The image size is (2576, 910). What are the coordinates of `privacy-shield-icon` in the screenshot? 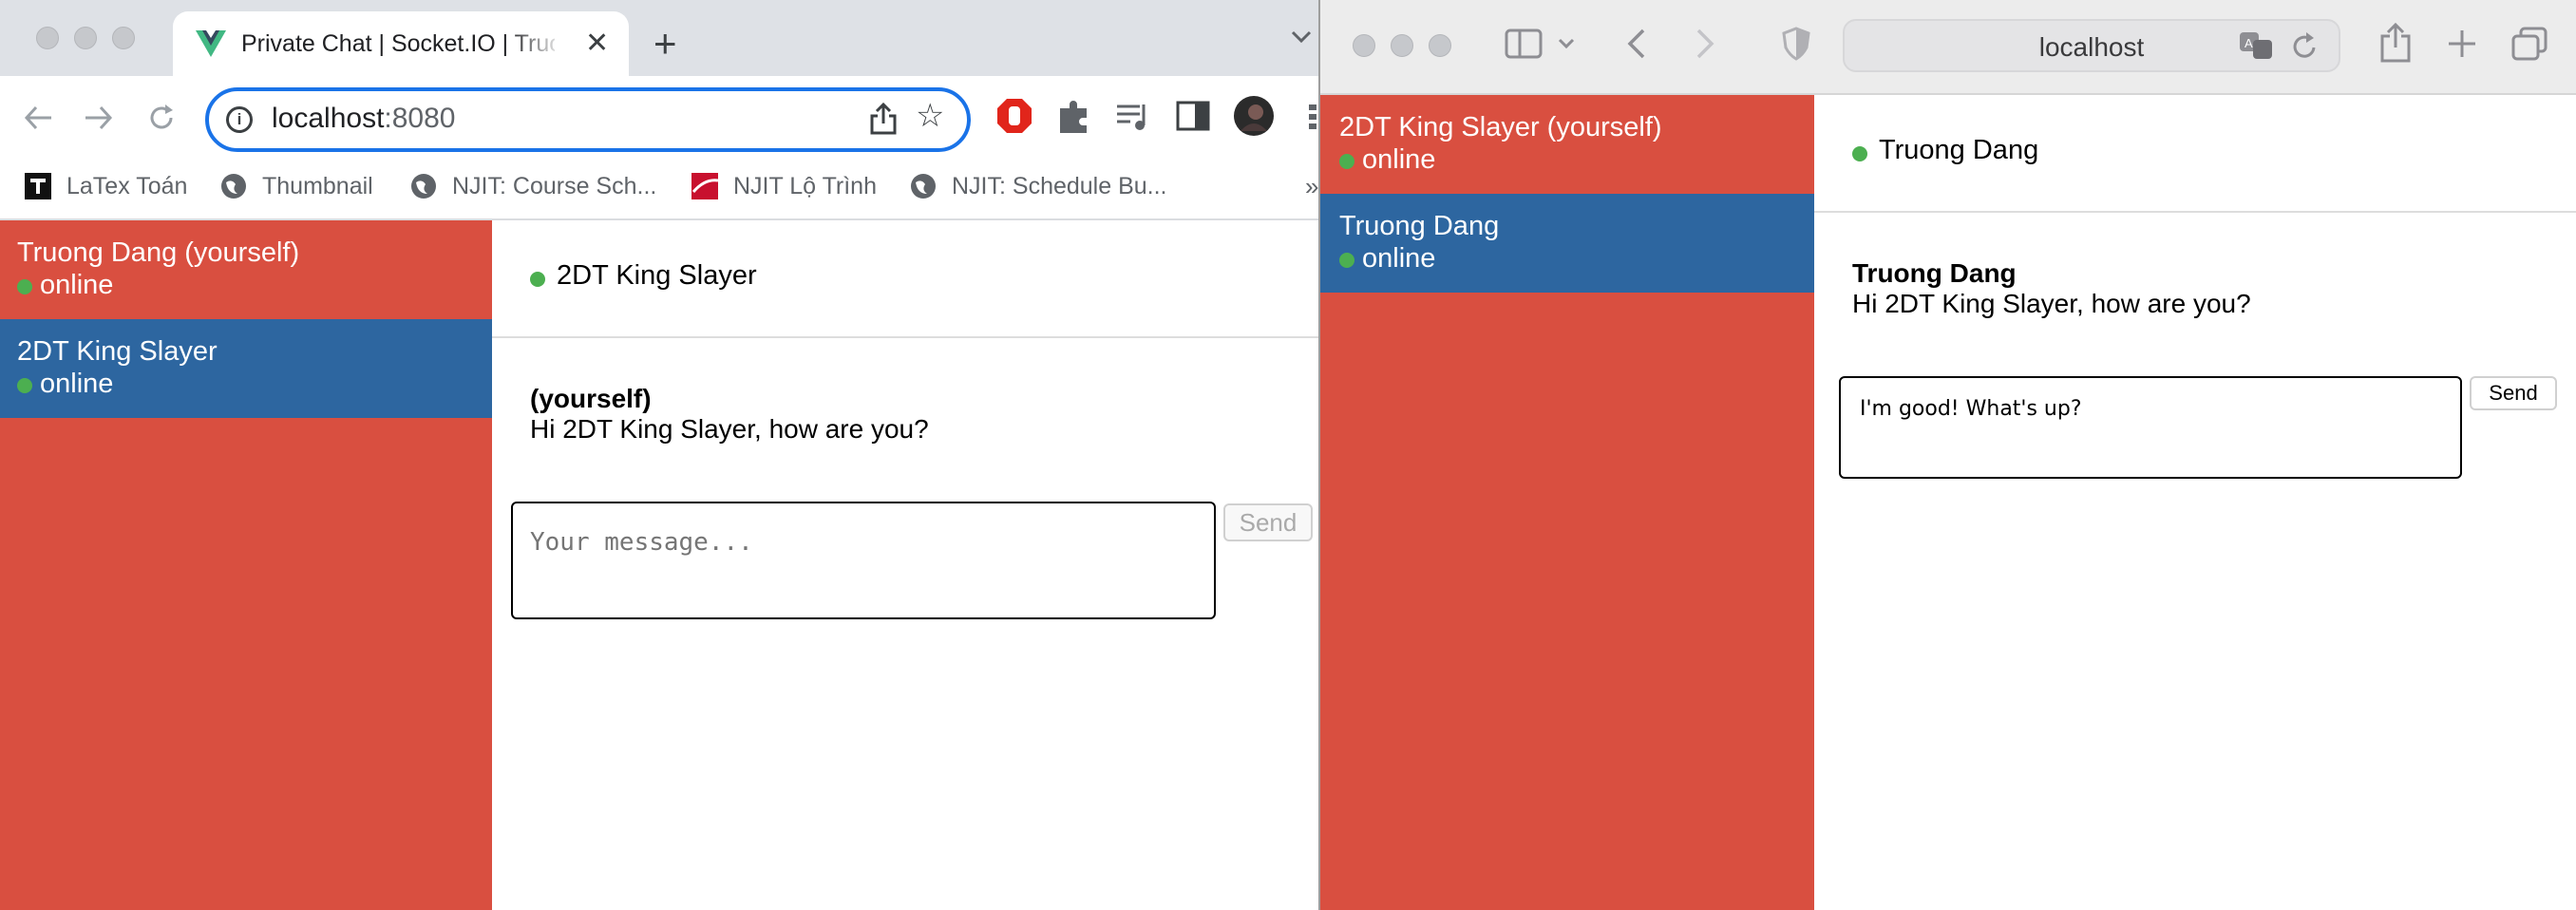 It's located at (1796, 44).